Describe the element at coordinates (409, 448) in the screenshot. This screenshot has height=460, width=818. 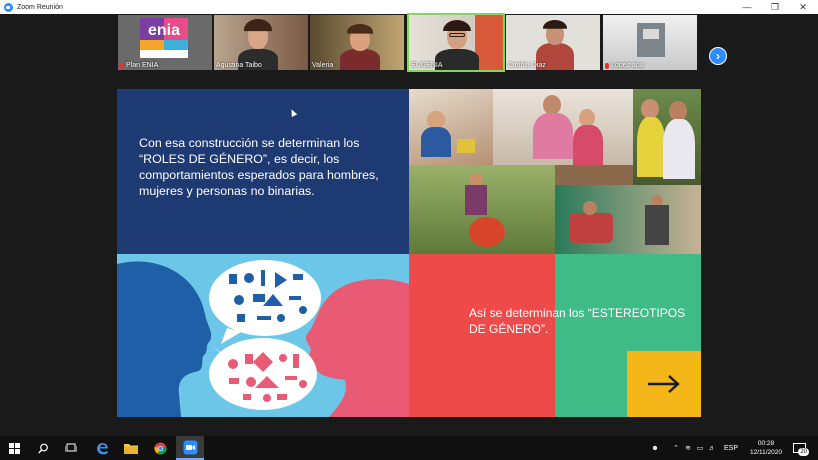
I see `windows-taskbar: ☻ ⌃ ≋ ▭ ♬ ESP 00:28 12/11/2020 20` at that location.